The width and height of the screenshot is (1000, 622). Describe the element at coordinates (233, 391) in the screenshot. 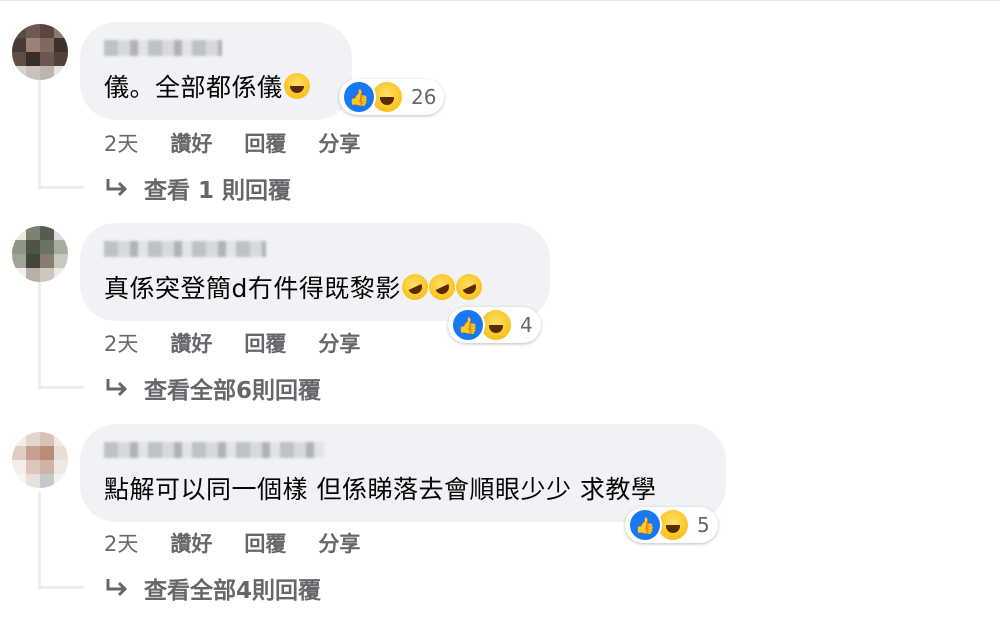

I see `view-replies-label: 查看全部6則回覆` at that location.